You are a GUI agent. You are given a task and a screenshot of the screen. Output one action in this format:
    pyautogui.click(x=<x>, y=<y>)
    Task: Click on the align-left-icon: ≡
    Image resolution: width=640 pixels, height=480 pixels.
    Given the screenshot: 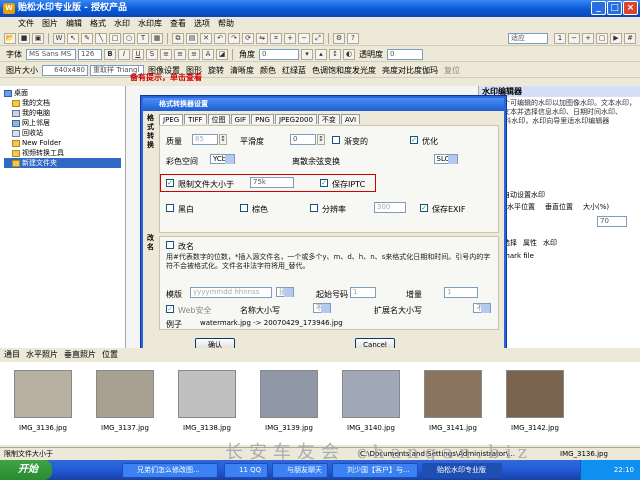 What is the action you would take?
    pyautogui.click(x=166, y=54)
    